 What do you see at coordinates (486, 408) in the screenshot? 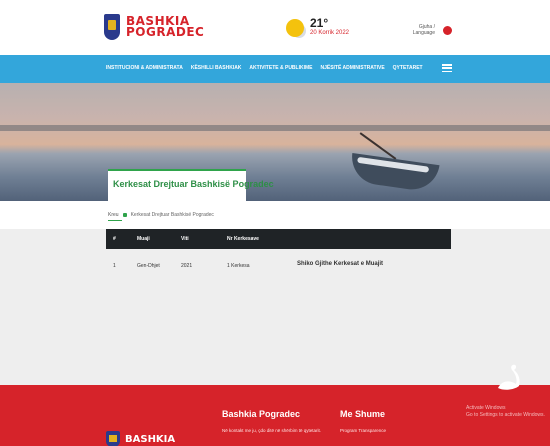
I see `watermark-line-1: Activate Windows` at bounding box center [486, 408].